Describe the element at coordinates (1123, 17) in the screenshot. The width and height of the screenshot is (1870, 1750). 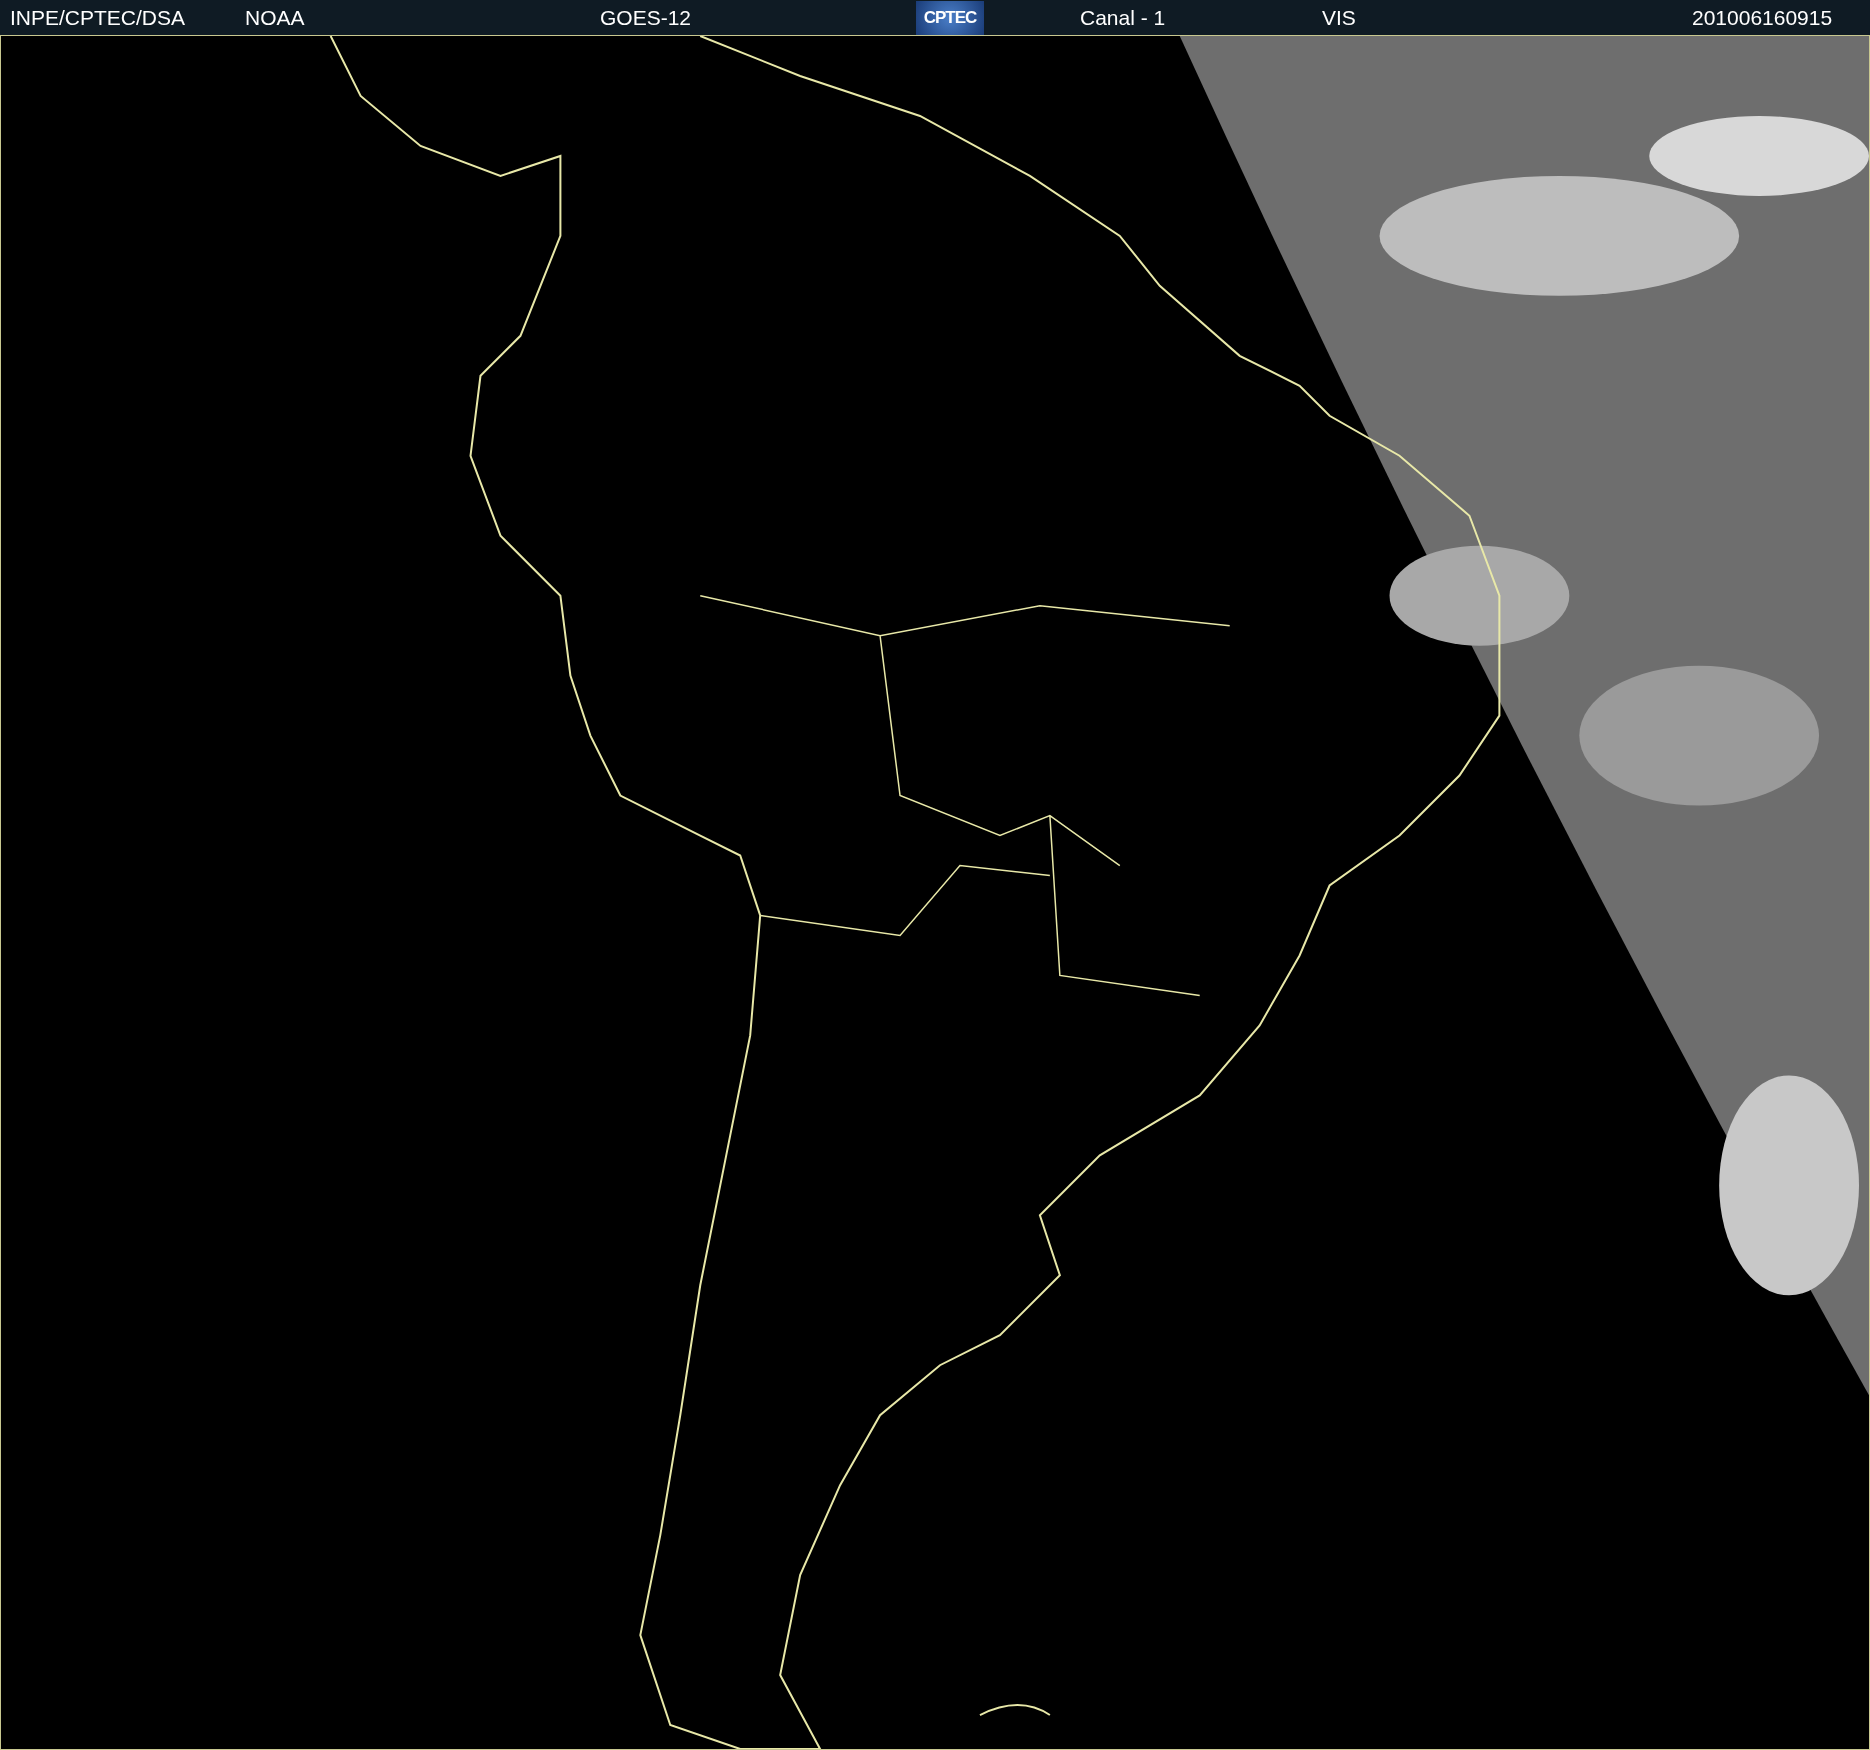
I see `channel-label: Canal - 1` at that location.